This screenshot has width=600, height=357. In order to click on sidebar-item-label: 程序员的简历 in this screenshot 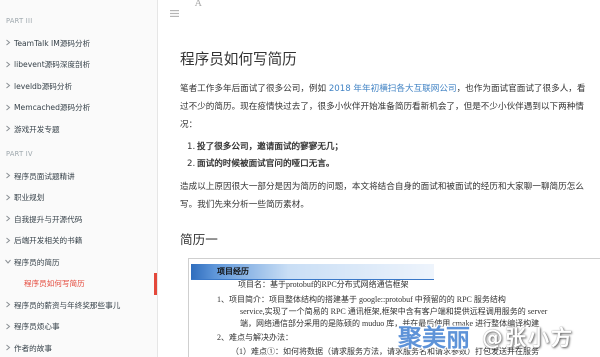, I will do `click(37, 262)`.